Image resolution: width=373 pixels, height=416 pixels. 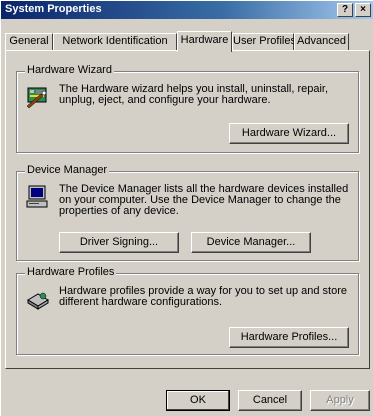 What do you see at coordinates (115, 41) in the screenshot?
I see `tab-network-identification: Network Identification` at bounding box center [115, 41].